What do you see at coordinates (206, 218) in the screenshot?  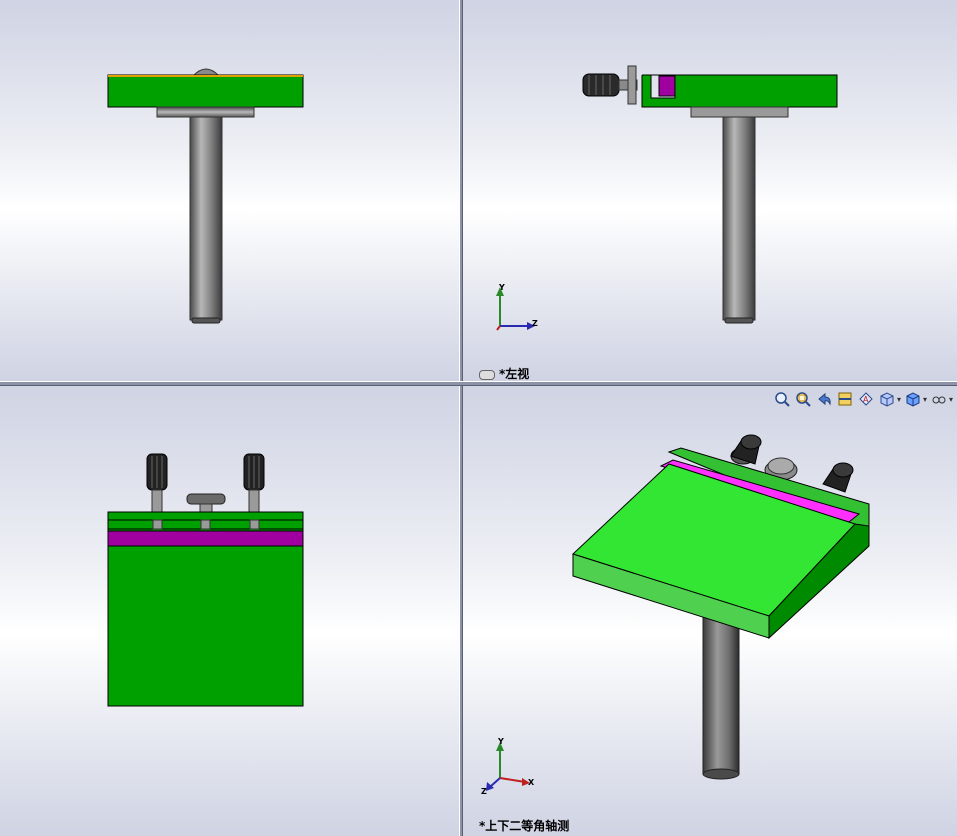 I see `rod` at bounding box center [206, 218].